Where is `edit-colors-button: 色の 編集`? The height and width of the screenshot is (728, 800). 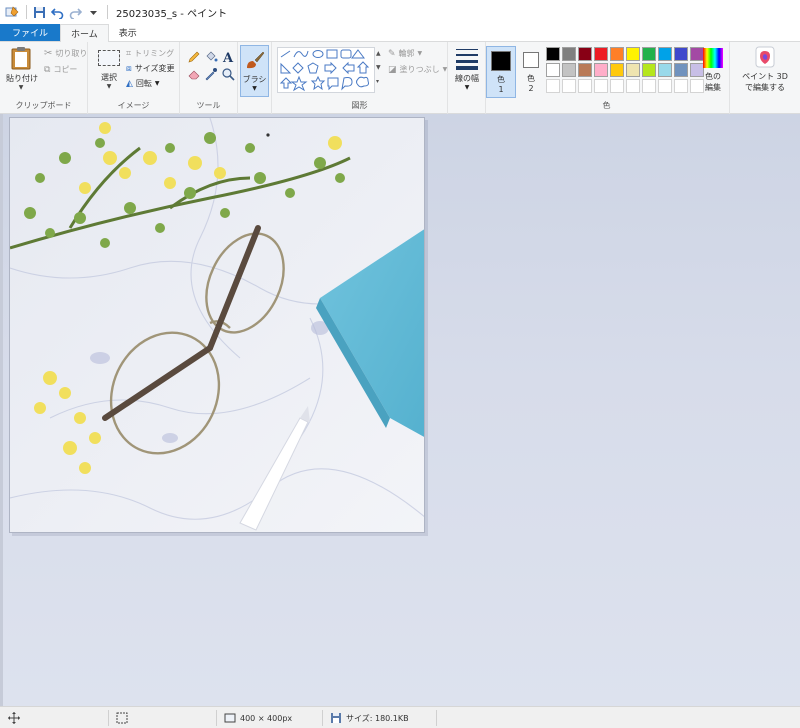
edit-colors-button: 色の 編集 is located at coordinates (713, 69).